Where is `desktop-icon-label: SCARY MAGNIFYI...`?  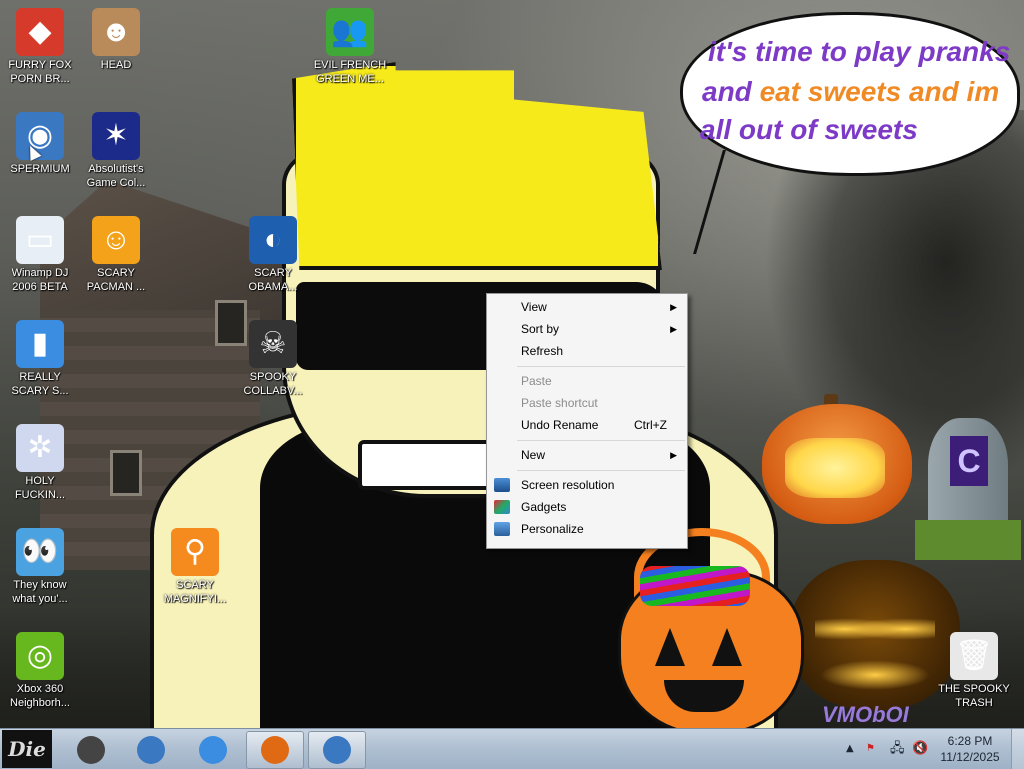
desktop-icon-label: SCARY MAGNIFYI... is located at coordinates (195, 592).